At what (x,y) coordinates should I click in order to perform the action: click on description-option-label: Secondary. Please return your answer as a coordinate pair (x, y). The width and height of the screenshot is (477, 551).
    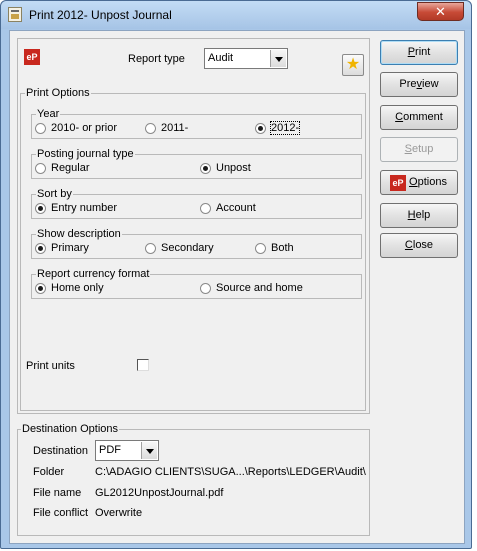
    Looking at the image, I should click on (187, 248).